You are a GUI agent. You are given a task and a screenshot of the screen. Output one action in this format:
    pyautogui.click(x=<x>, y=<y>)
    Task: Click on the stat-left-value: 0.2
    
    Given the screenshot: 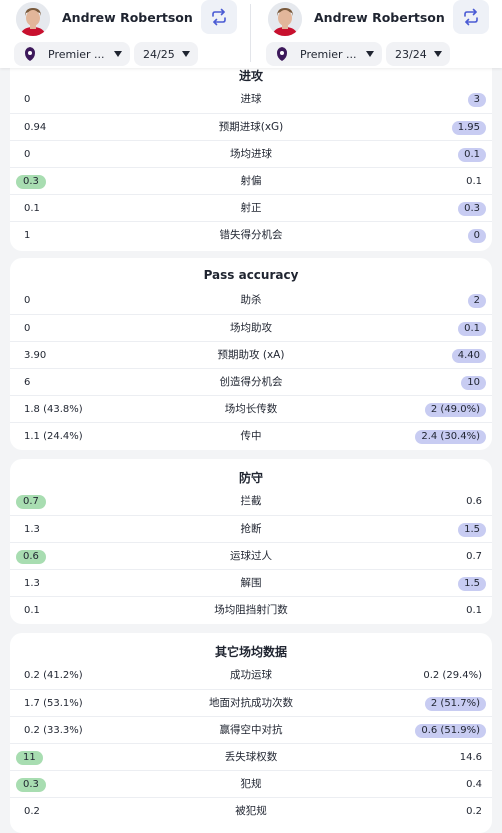 What is the action you would take?
    pyautogui.click(x=32, y=811)
    